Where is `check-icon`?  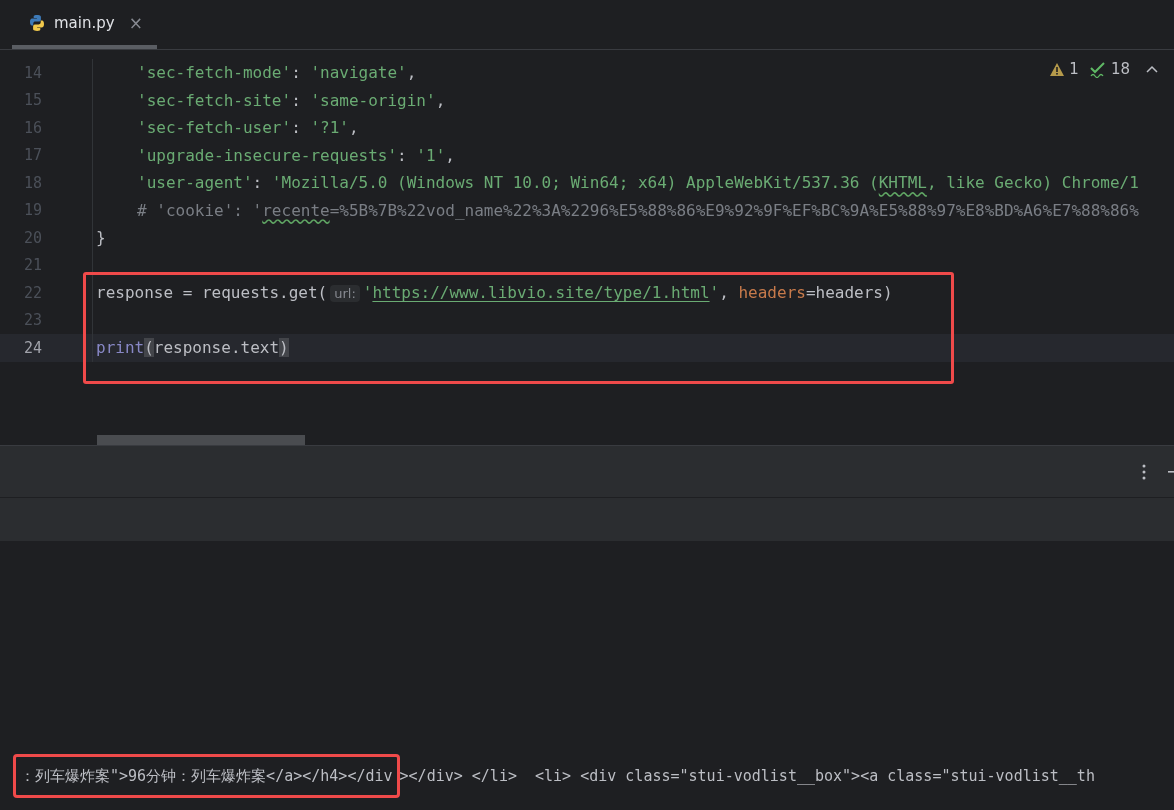
check-icon is located at coordinates (1097, 69).